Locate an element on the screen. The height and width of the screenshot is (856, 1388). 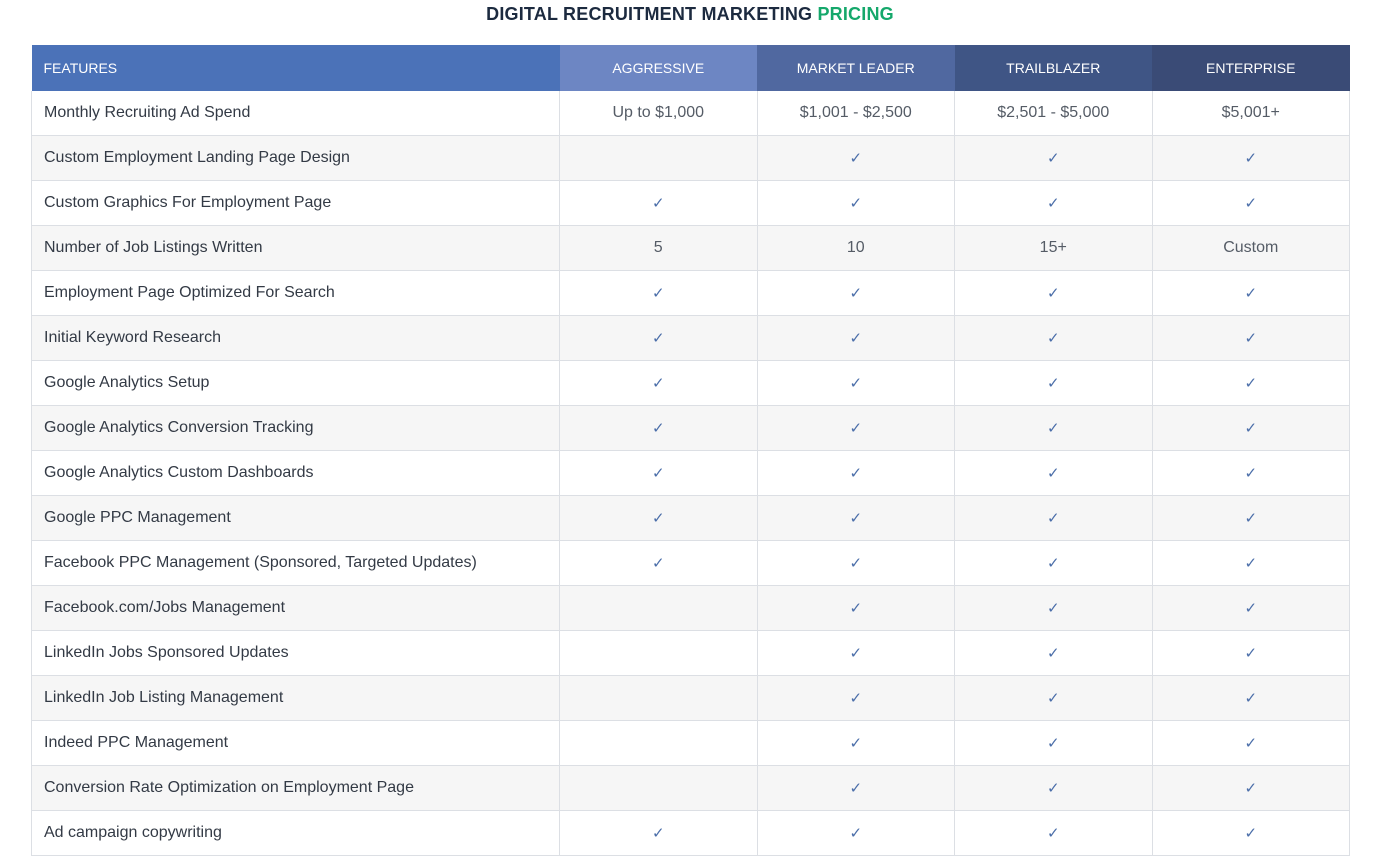
table-row: Initial Keyword Research ✓ ✓ ✓ ✓ is located at coordinates (690, 338).